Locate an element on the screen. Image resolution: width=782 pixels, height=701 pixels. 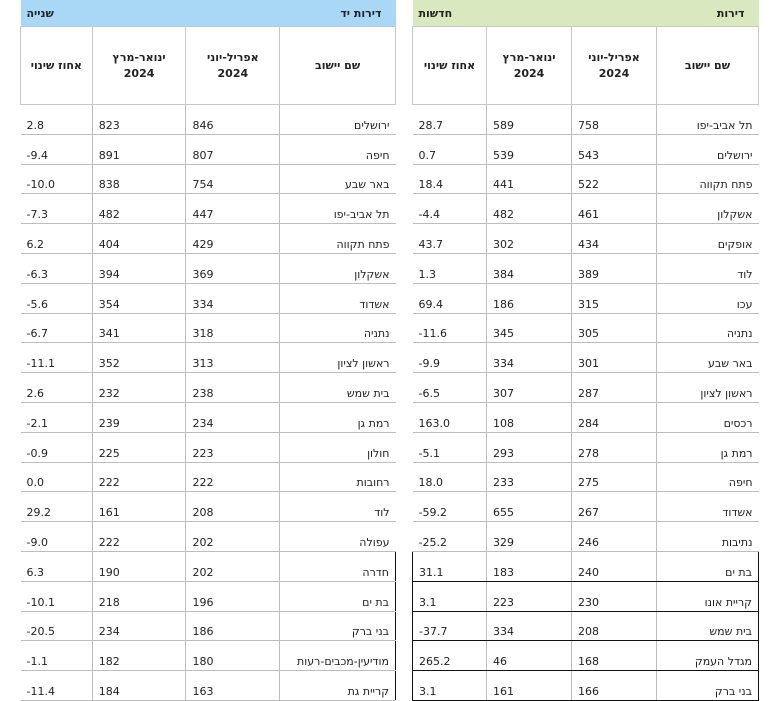
table-row: נתיבות 246 329 25.2- is located at coordinates (585, 536).